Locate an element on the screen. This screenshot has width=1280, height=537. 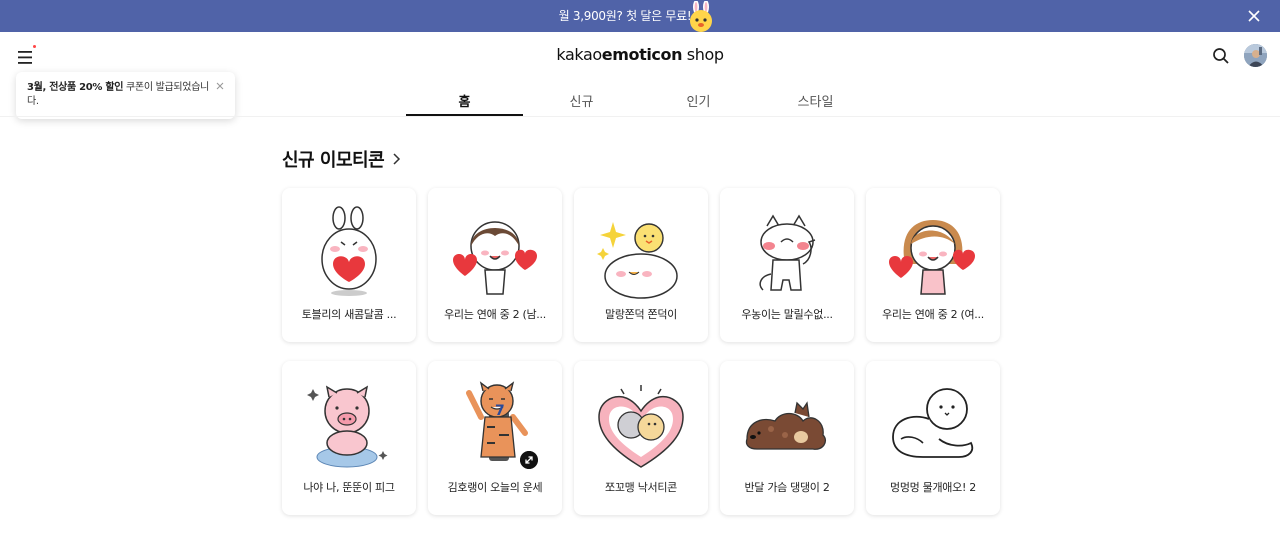
emoticon-title: 김호랭이 오늘의 운세 is located at coordinates (495, 487).